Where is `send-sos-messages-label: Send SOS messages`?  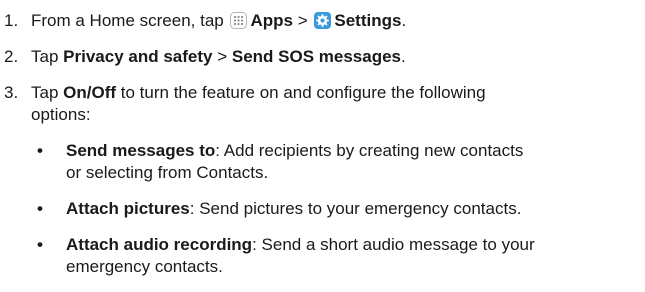 send-sos-messages-label: Send SOS messages is located at coordinates (316, 56).